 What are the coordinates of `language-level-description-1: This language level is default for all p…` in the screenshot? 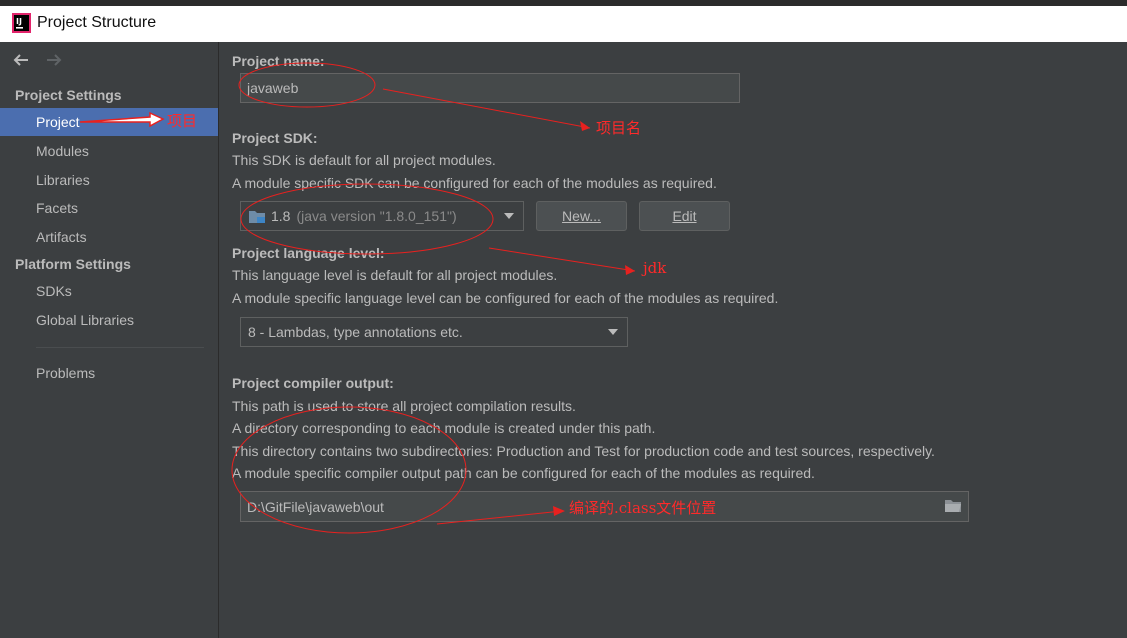 It's located at (395, 275).